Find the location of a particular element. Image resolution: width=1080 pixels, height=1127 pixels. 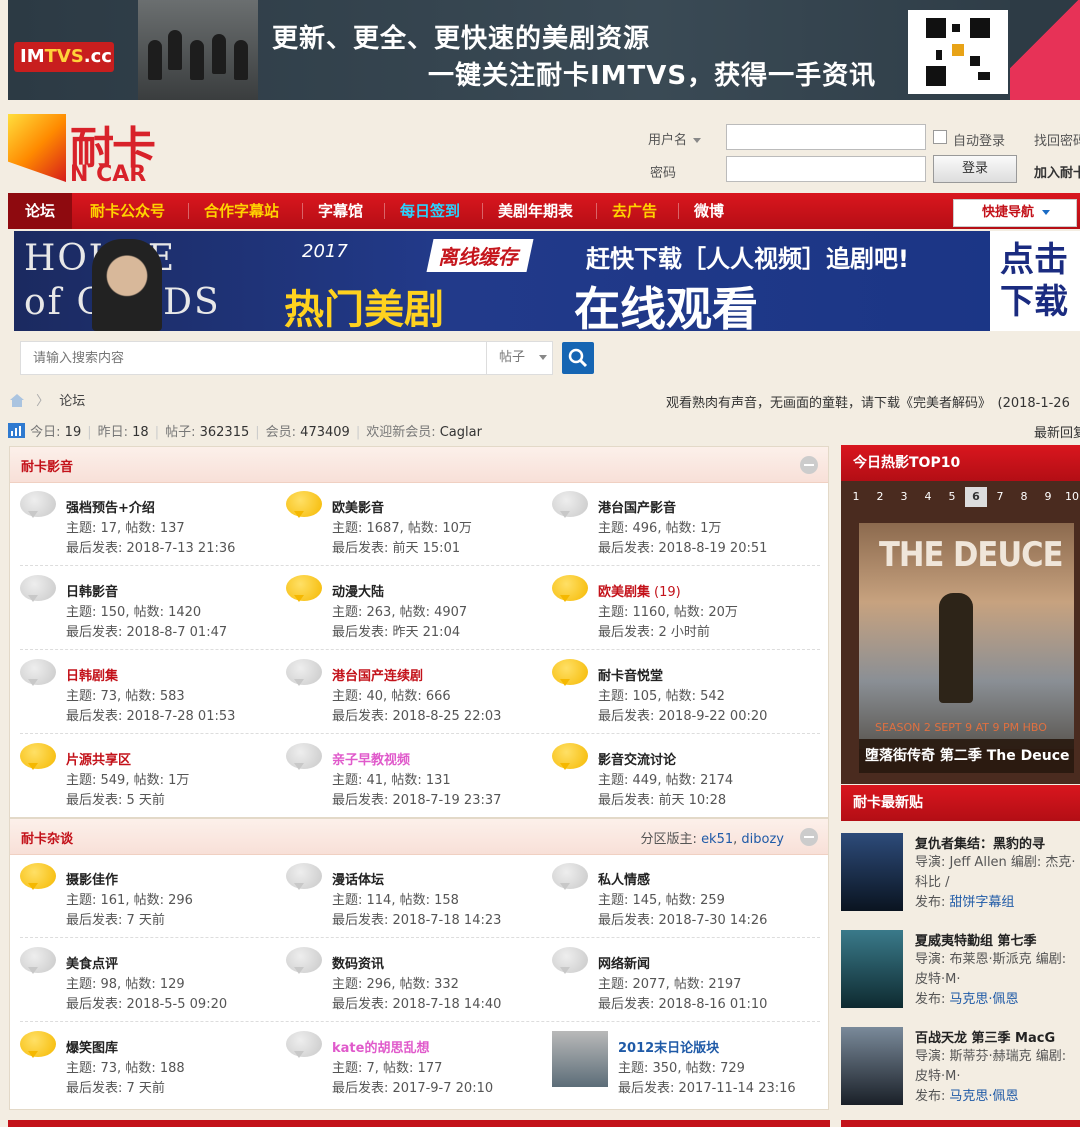

search-type-select: 帖子 is located at coordinates (519, 358).